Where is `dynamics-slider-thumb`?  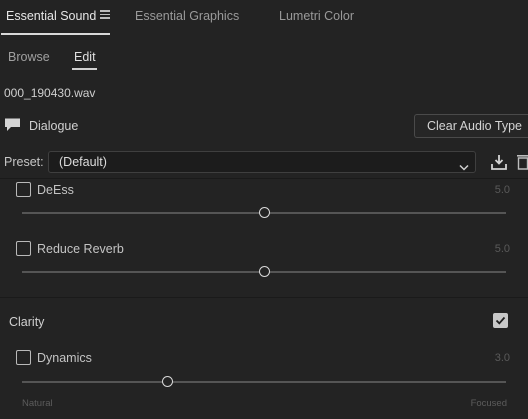 dynamics-slider-thumb is located at coordinates (167, 381).